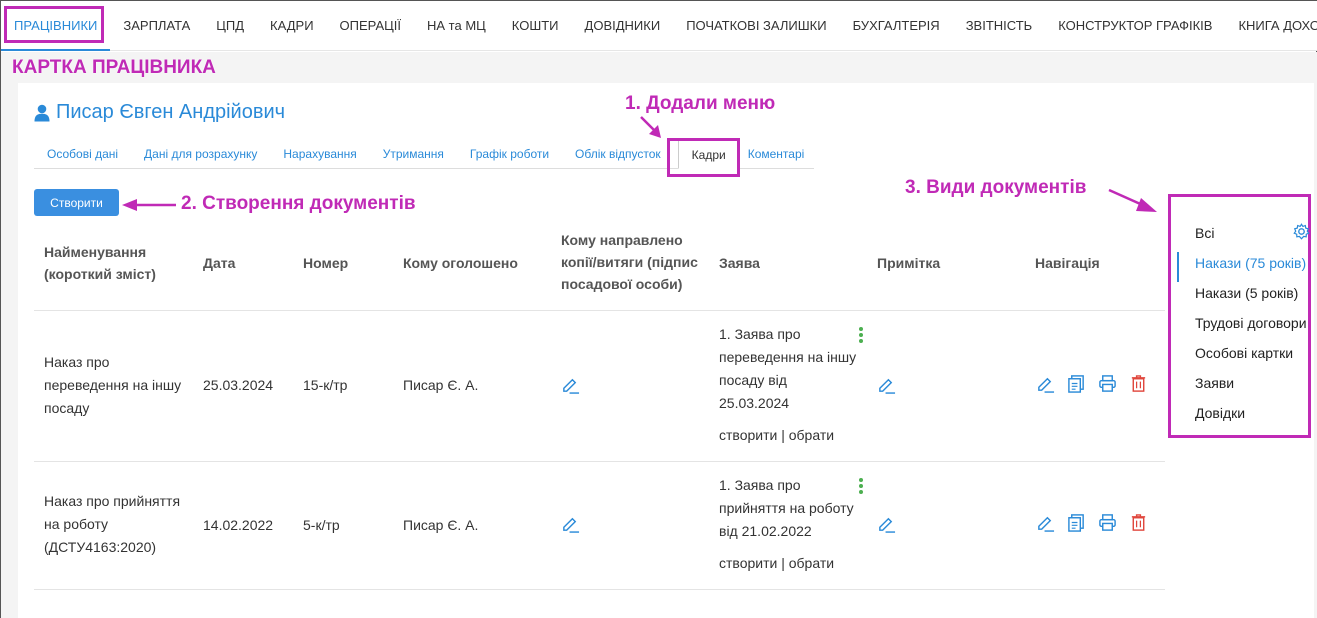  I want to click on nav-accounting: БУХГАЛТЕРІЯ, so click(896, 26).